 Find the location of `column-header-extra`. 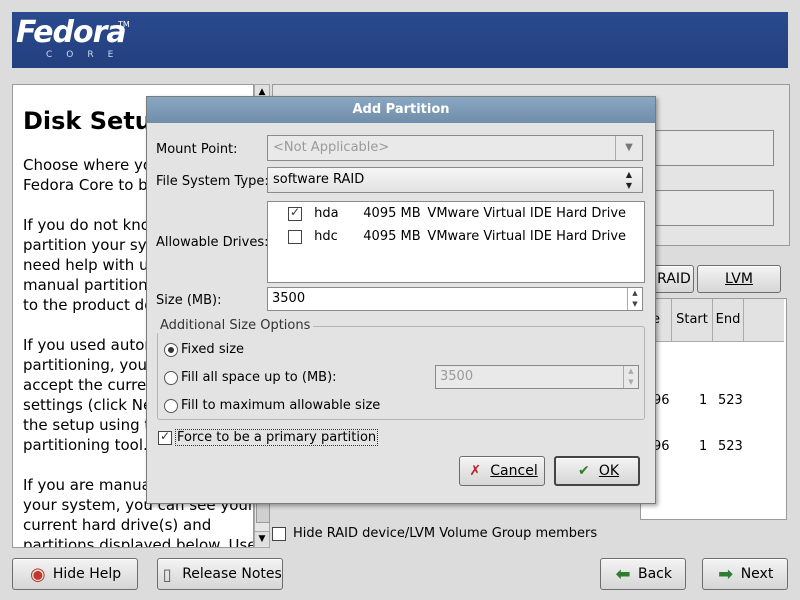

column-header-extra is located at coordinates (764, 320).